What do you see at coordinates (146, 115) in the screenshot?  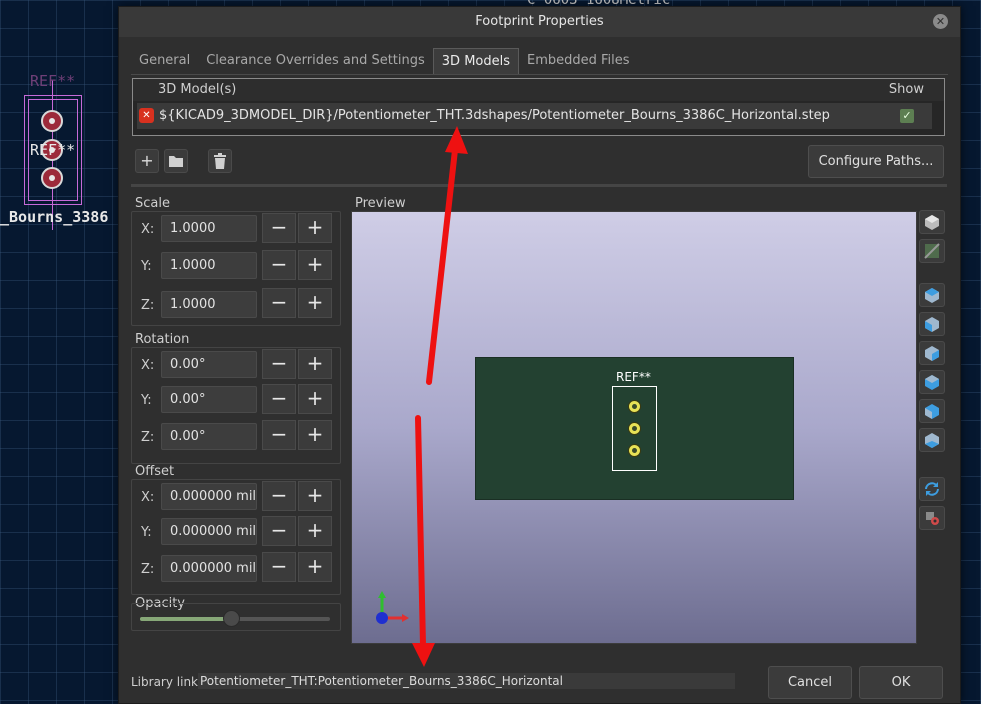 I see `error-icon: ✕` at bounding box center [146, 115].